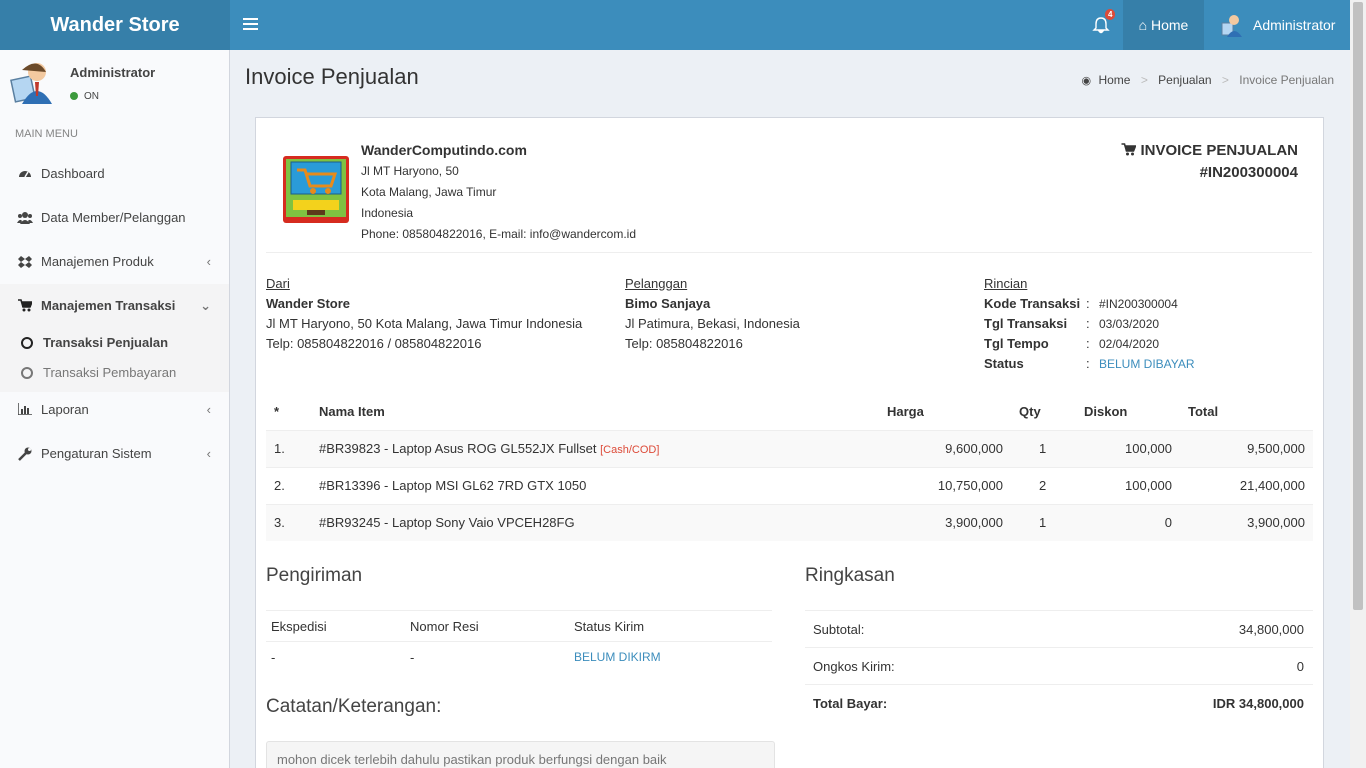  Describe the element at coordinates (299, 626) in the screenshot. I see `shipping-column-header: Ekspedisi` at that location.